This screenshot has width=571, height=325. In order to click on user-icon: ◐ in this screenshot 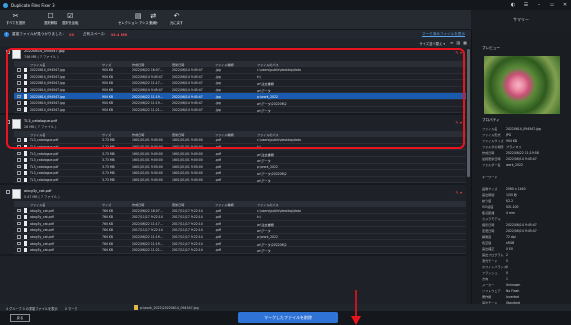, I will do `click(513, 5)`.